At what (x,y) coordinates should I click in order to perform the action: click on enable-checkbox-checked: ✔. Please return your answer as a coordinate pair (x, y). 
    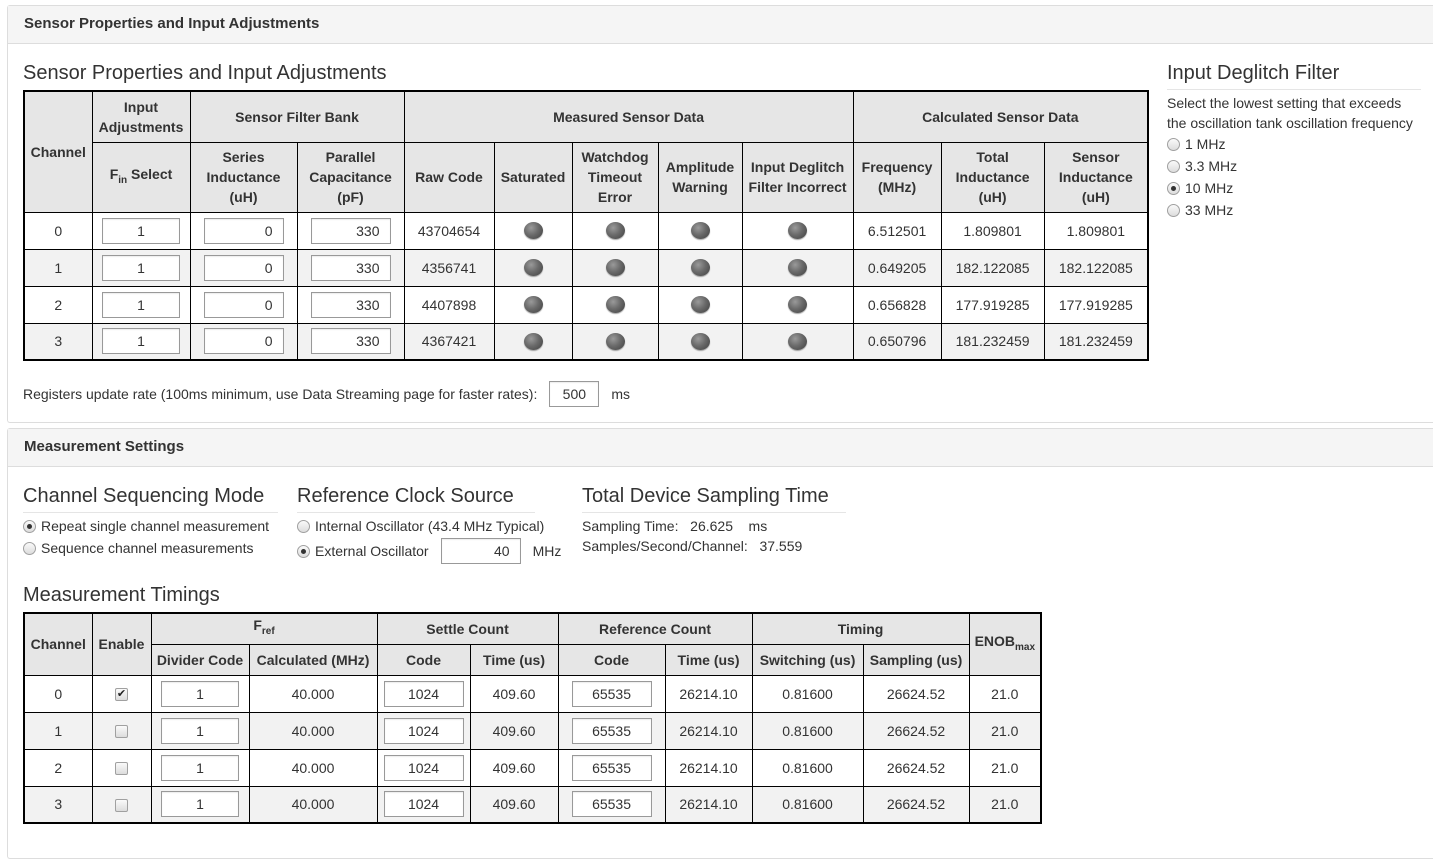
    Looking at the image, I should click on (121, 695).